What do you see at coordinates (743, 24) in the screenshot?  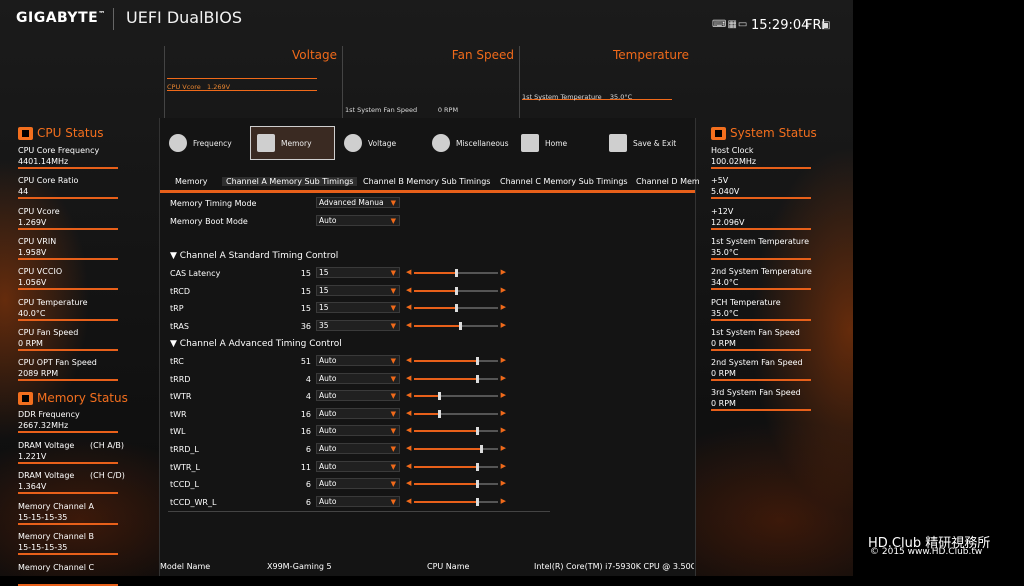 I see `window-icon: ▭` at bounding box center [743, 24].